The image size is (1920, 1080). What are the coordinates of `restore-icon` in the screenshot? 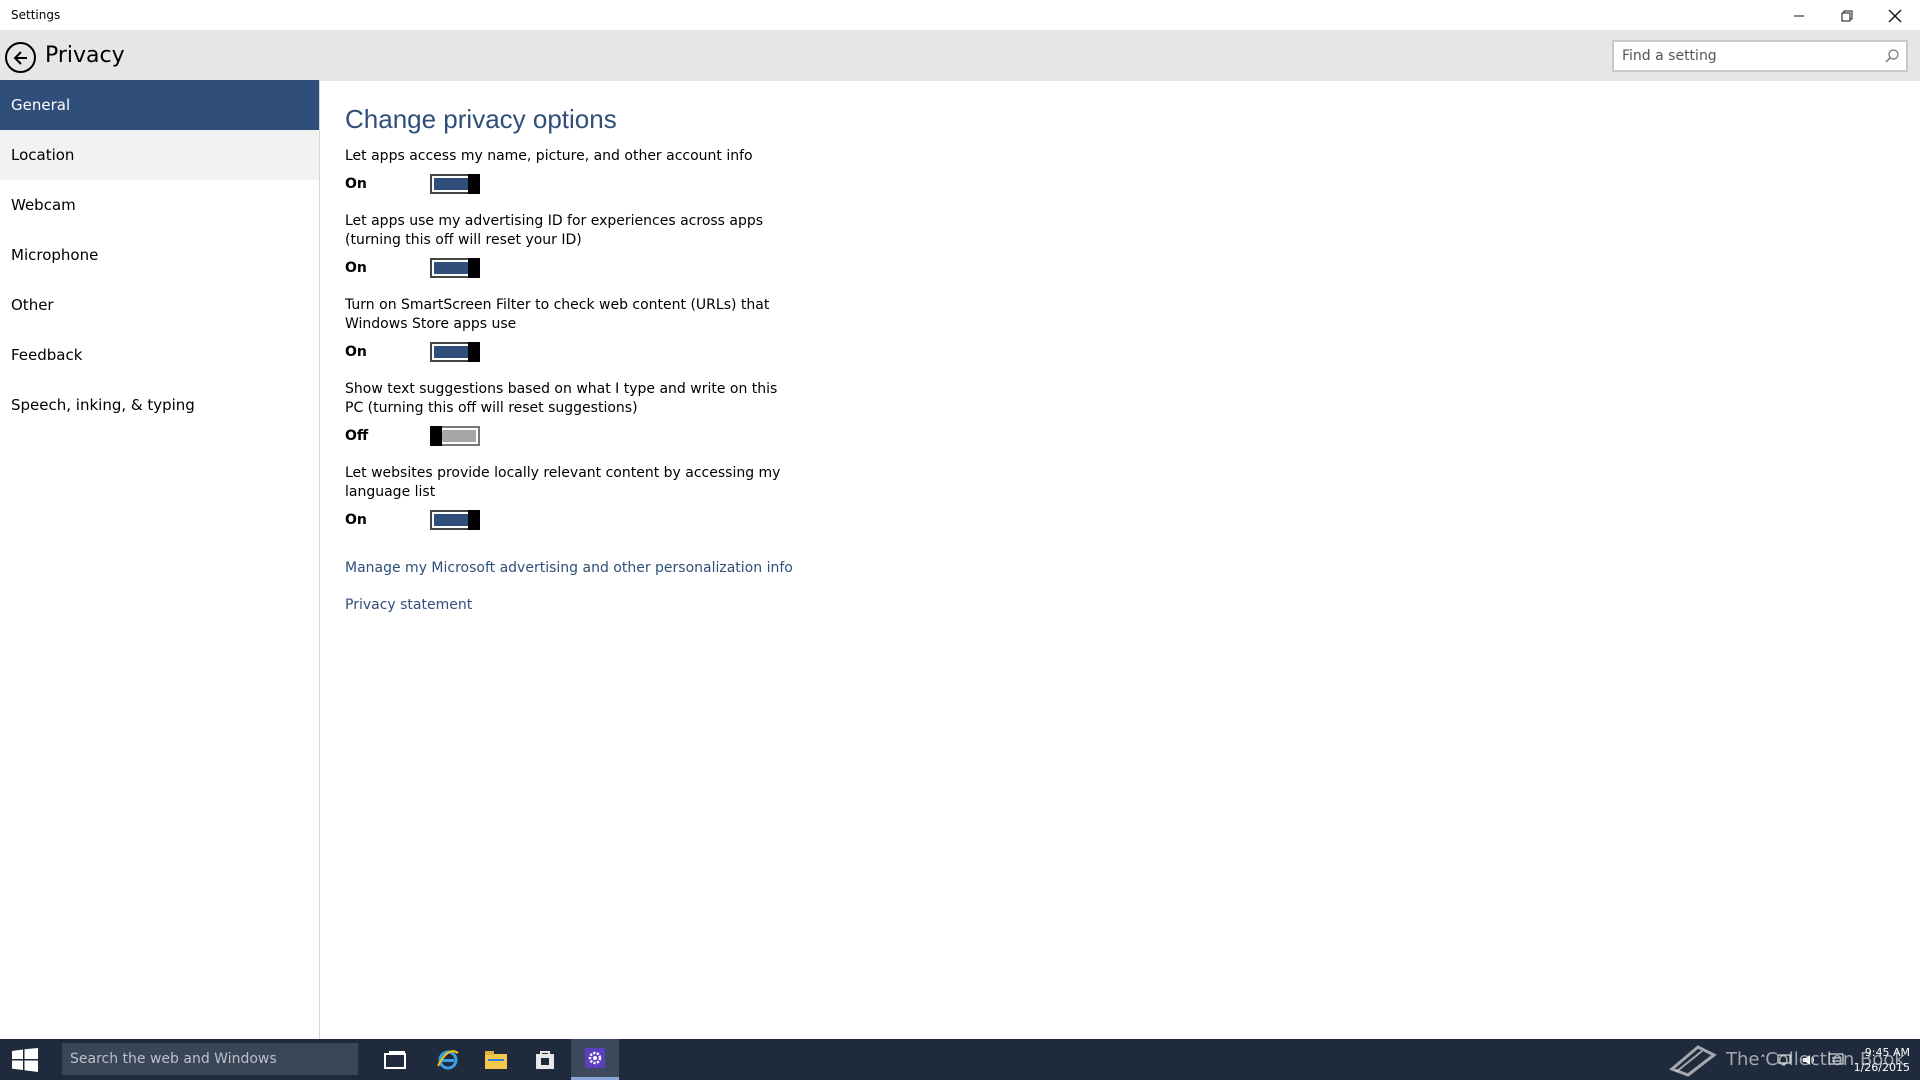 It's located at (1847, 15).